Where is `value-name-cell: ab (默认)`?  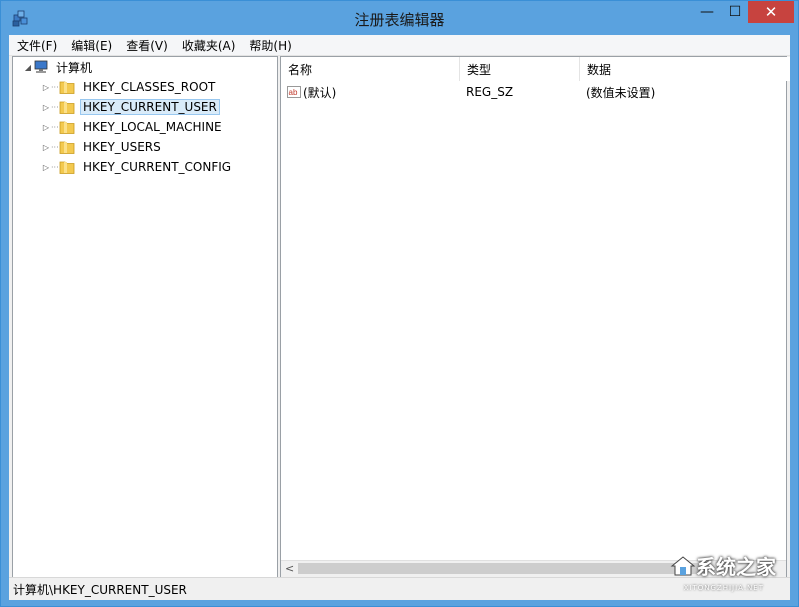 value-name-cell: ab (默认) is located at coordinates (311, 92).